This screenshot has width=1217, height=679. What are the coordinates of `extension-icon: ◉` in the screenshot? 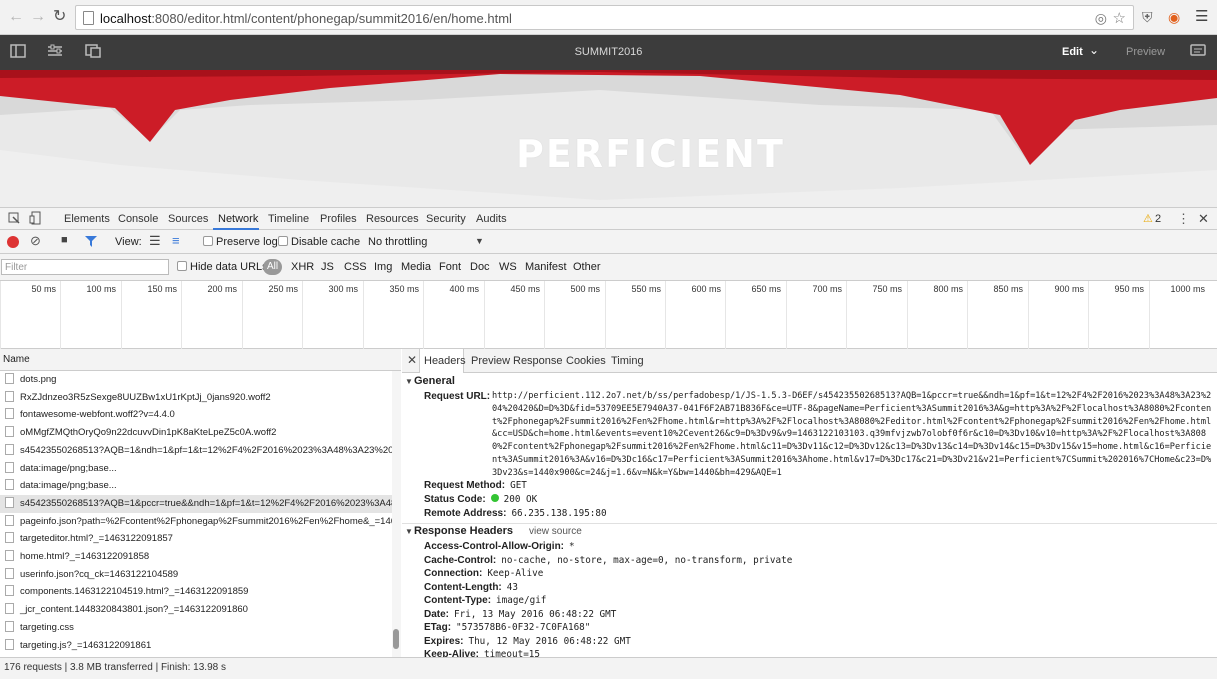 It's located at (1174, 17).